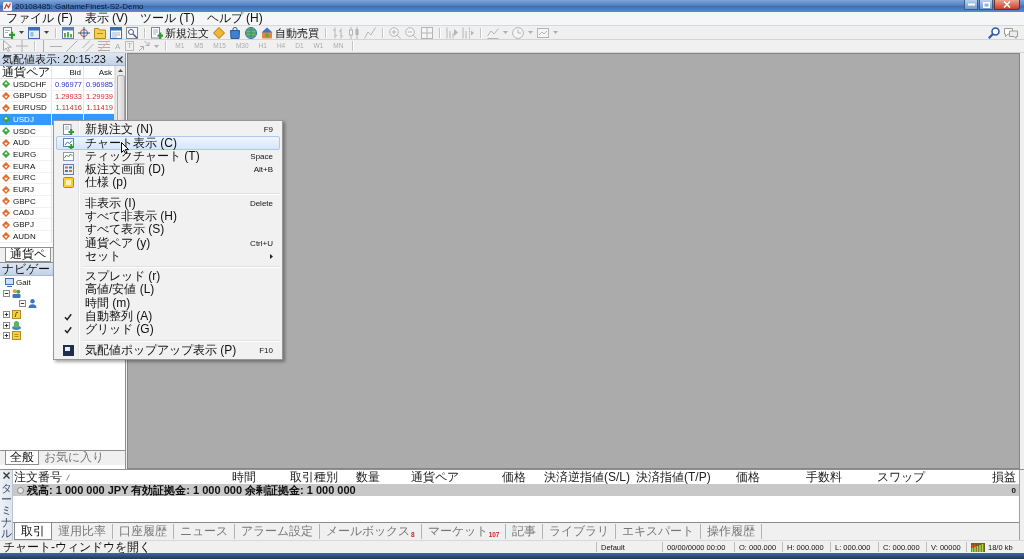 This screenshot has width=1024, height=559. Describe the element at coordinates (24, 236) in the screenshot. I see `currency-pair: AUDN` at that location.